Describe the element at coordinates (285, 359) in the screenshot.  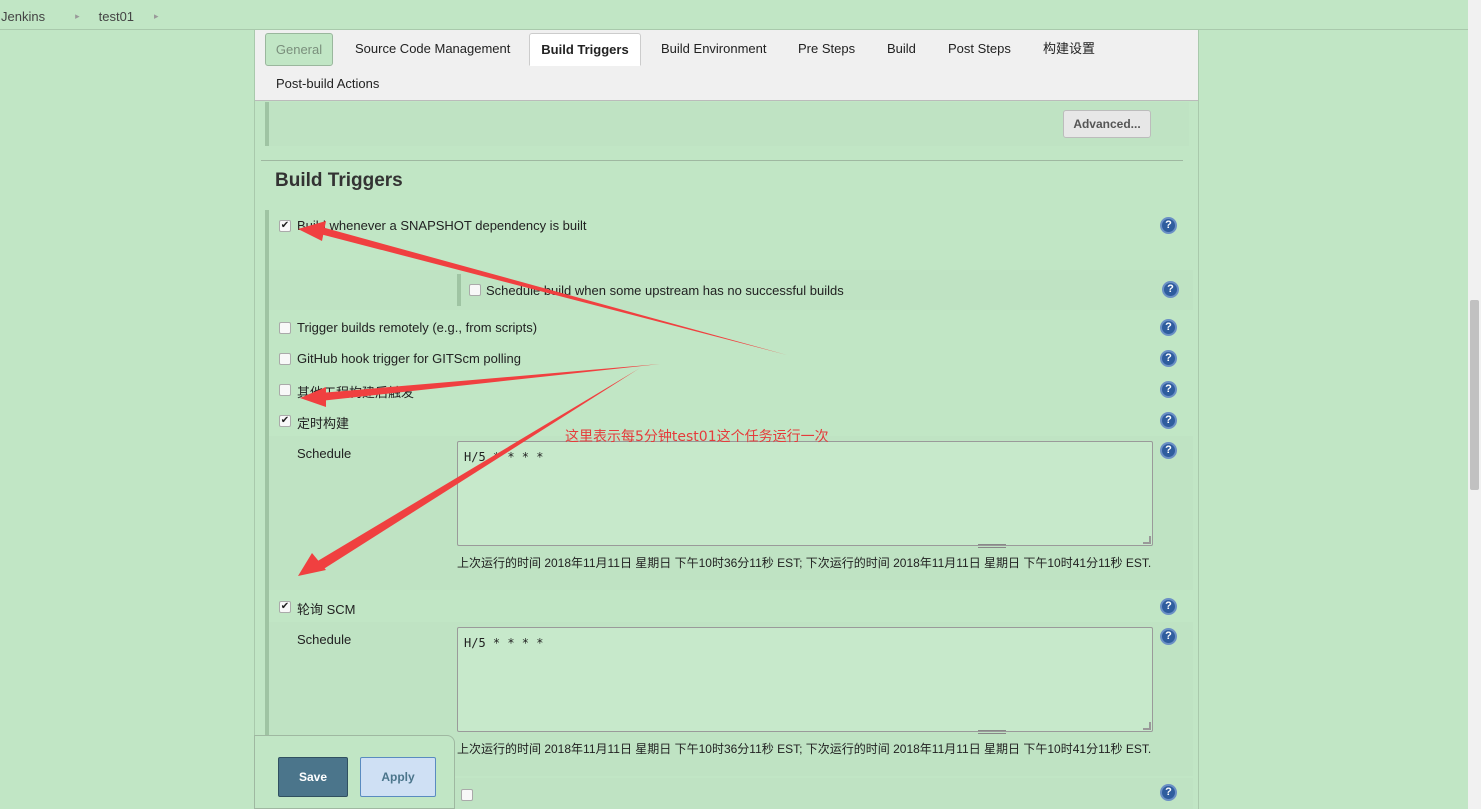
I see `github-checkbox` at that location.